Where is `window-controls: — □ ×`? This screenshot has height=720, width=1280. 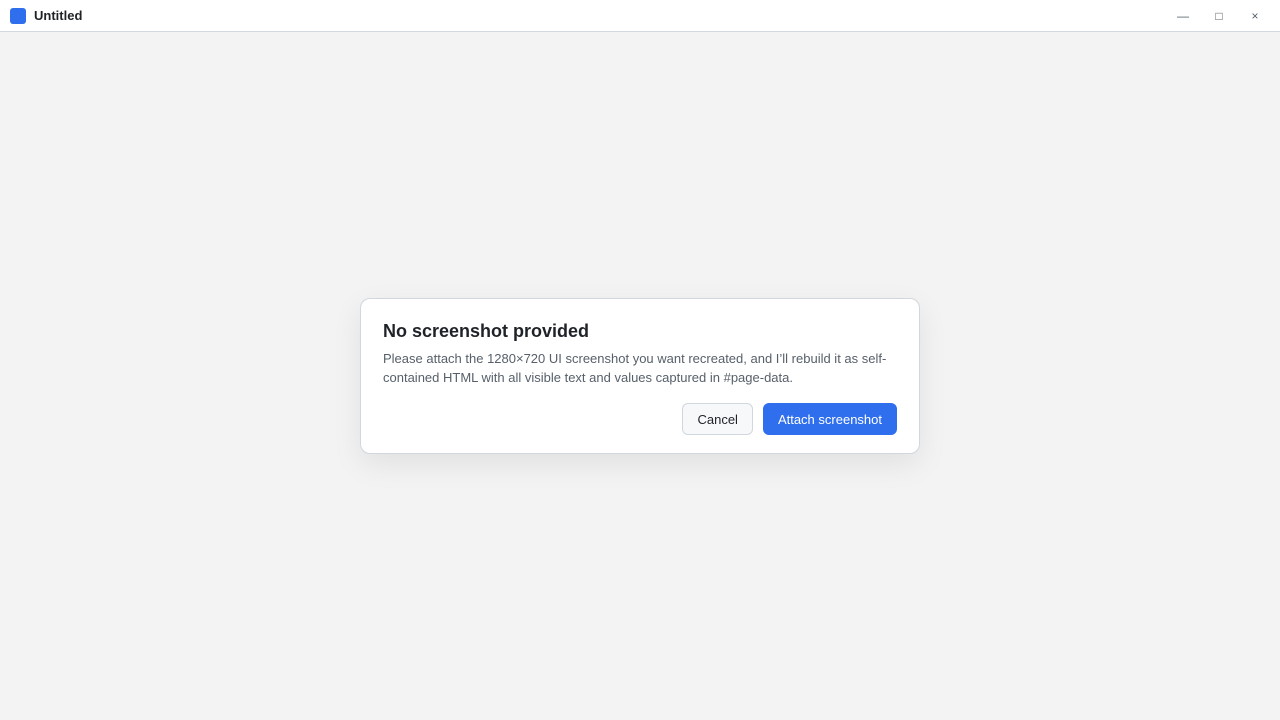
window-controls: — □ × is located at coordinates (1219, 16).